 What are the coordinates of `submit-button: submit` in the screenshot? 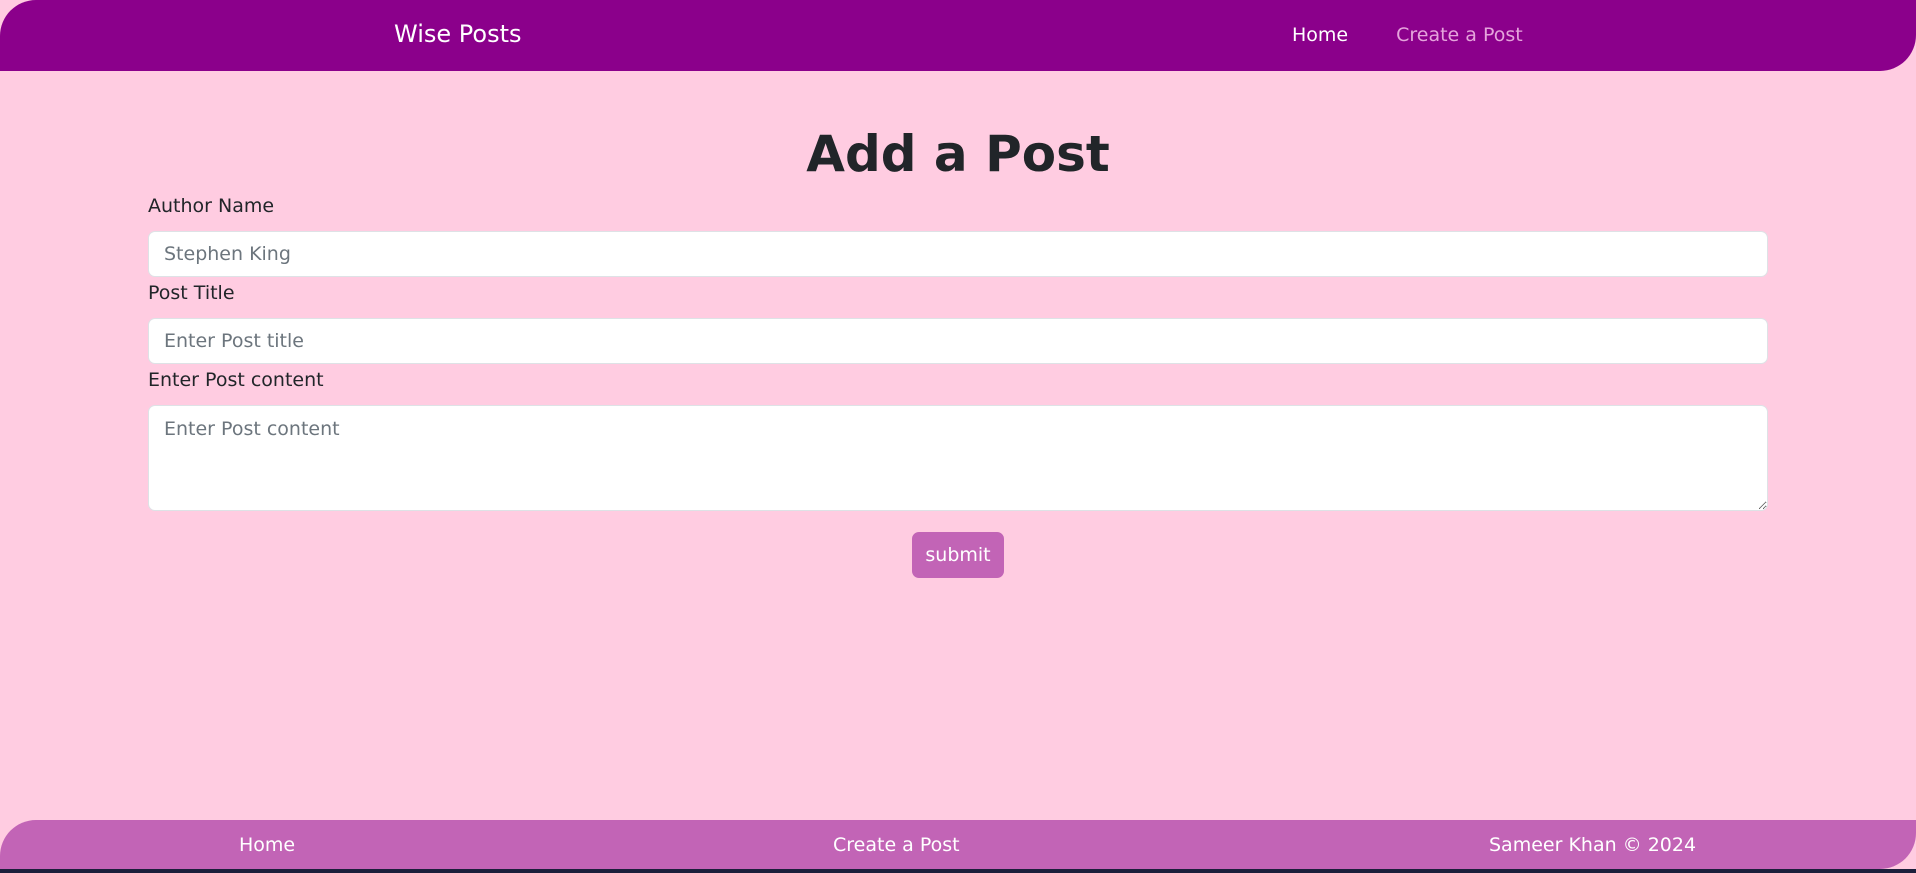 It's located at (958, 555).